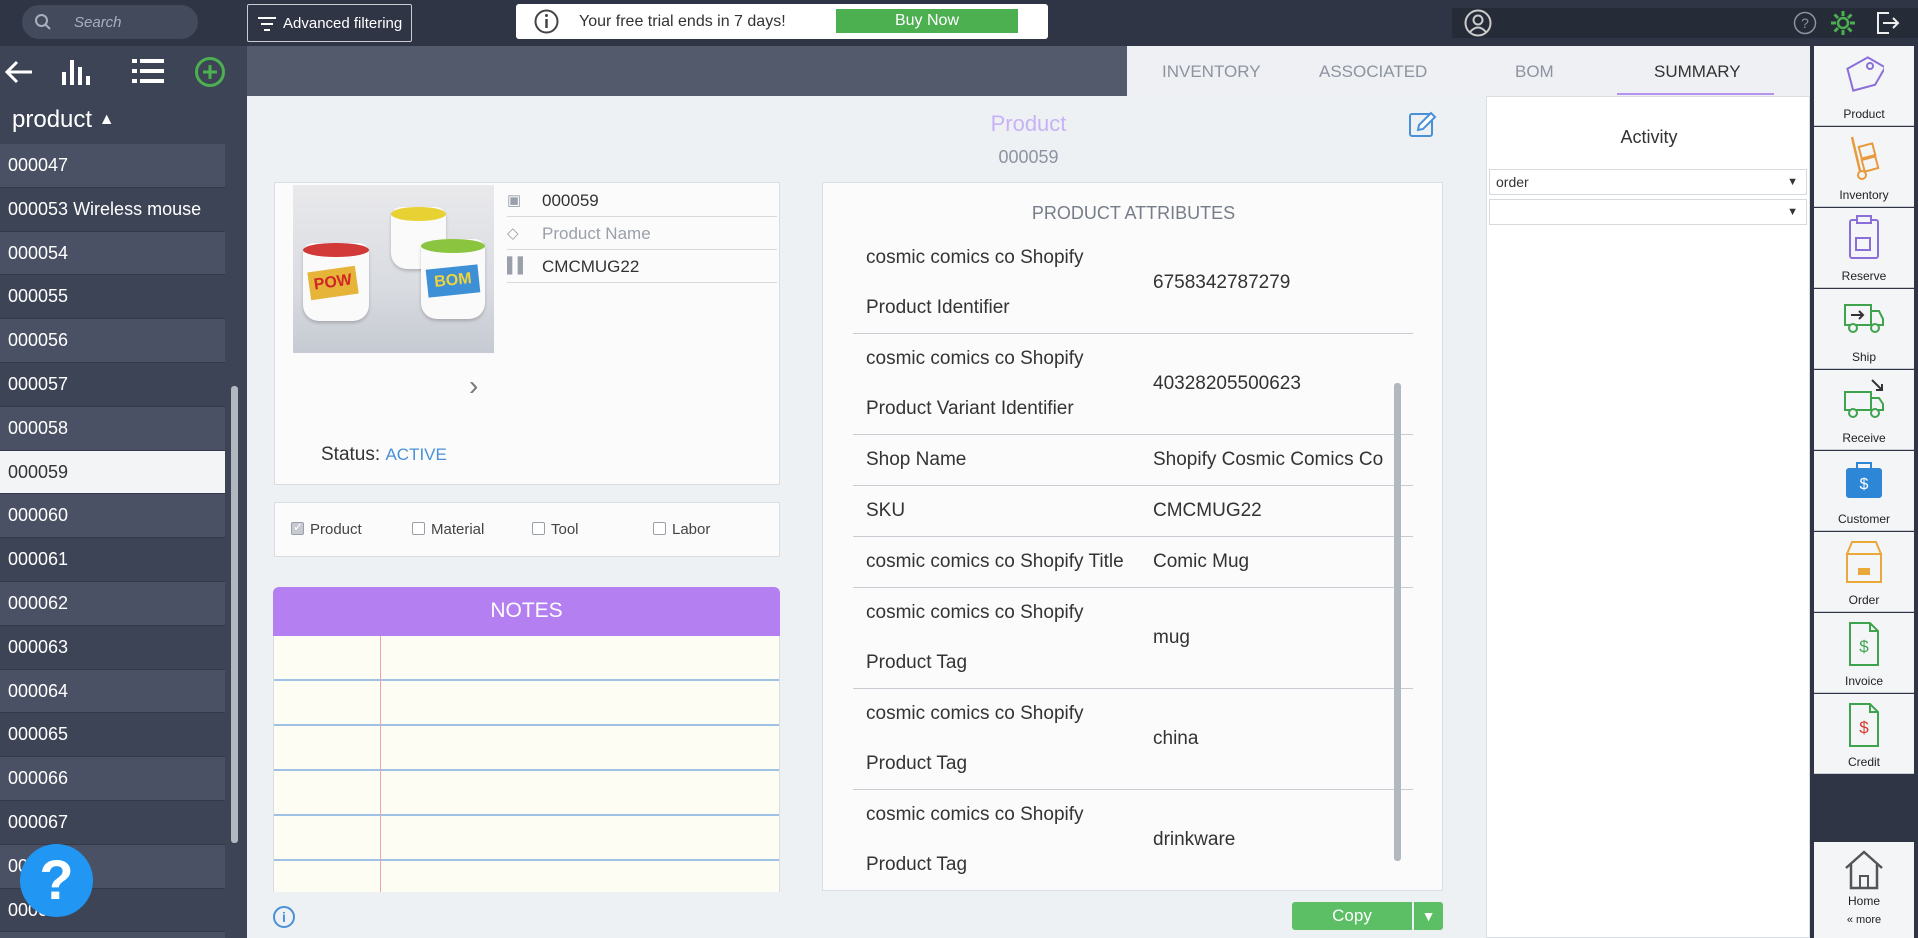  What do you see at coordinates (1864, 357) in the screenshot?
I see `rail-ship-label: Ship` at bounding box center [1864, 357].